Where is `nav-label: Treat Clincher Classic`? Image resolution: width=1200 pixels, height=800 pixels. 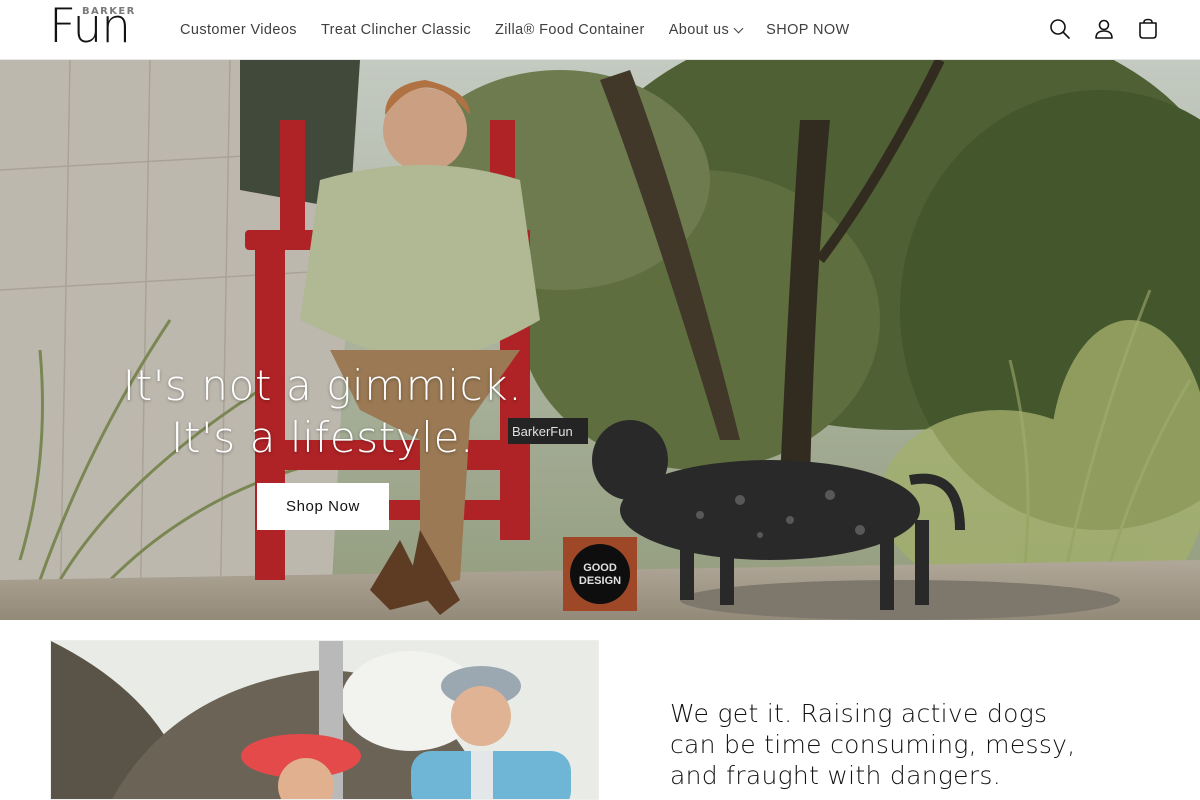 nav-label: Treat Clincher Classic is located at coordinates (396, 30).